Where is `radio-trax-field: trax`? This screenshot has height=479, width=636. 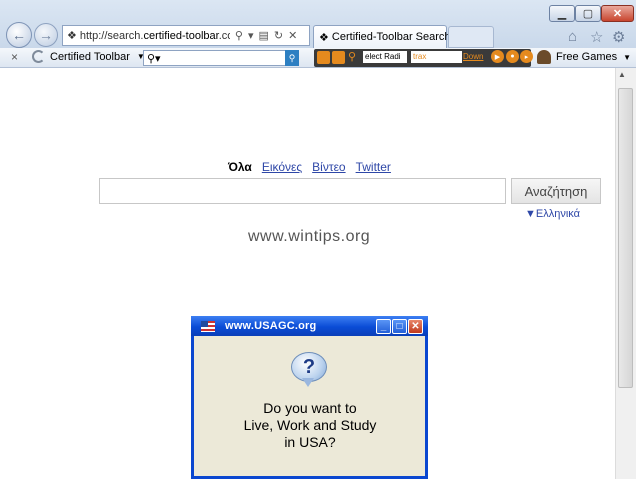 radio-trax-field: trax is located at coordinates (436, 57).